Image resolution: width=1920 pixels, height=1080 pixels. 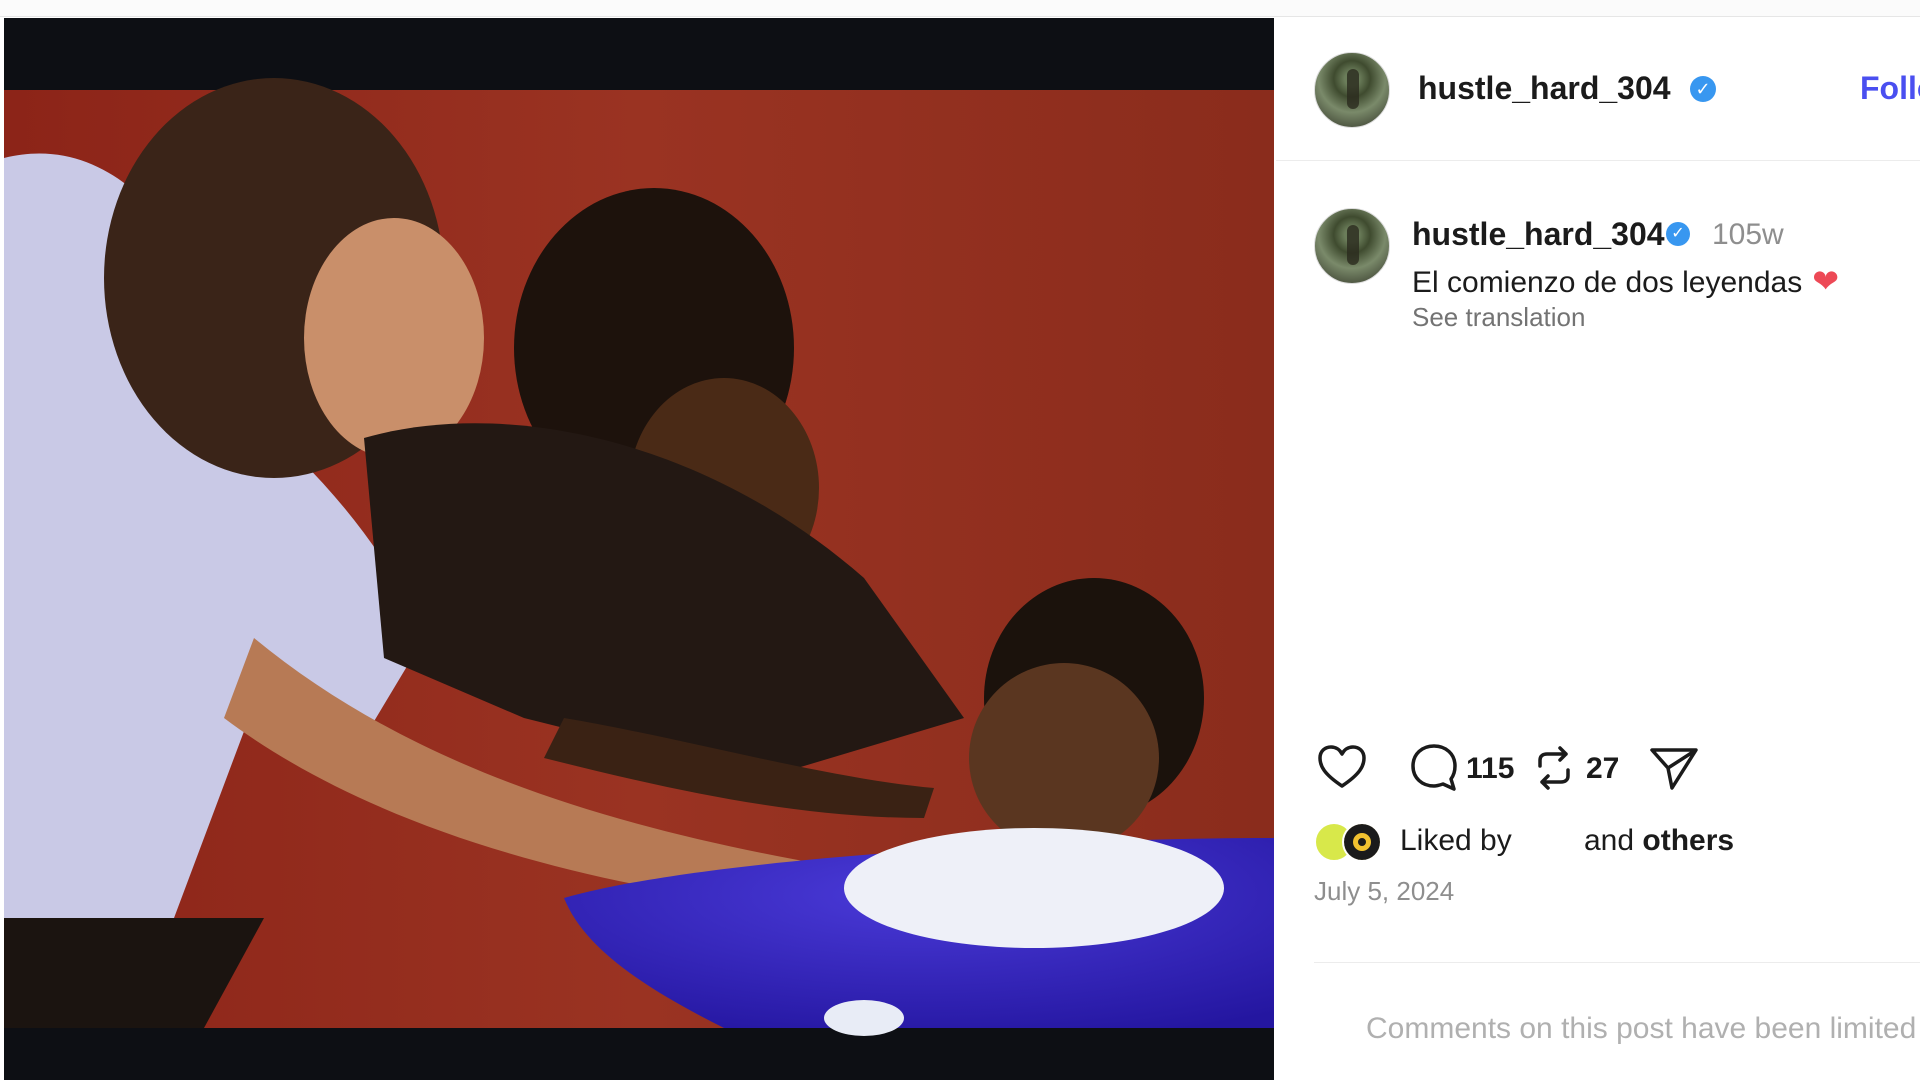 I want to click on caption-body: El comienzo de dos leyendas, so click(x=1607, y=282).